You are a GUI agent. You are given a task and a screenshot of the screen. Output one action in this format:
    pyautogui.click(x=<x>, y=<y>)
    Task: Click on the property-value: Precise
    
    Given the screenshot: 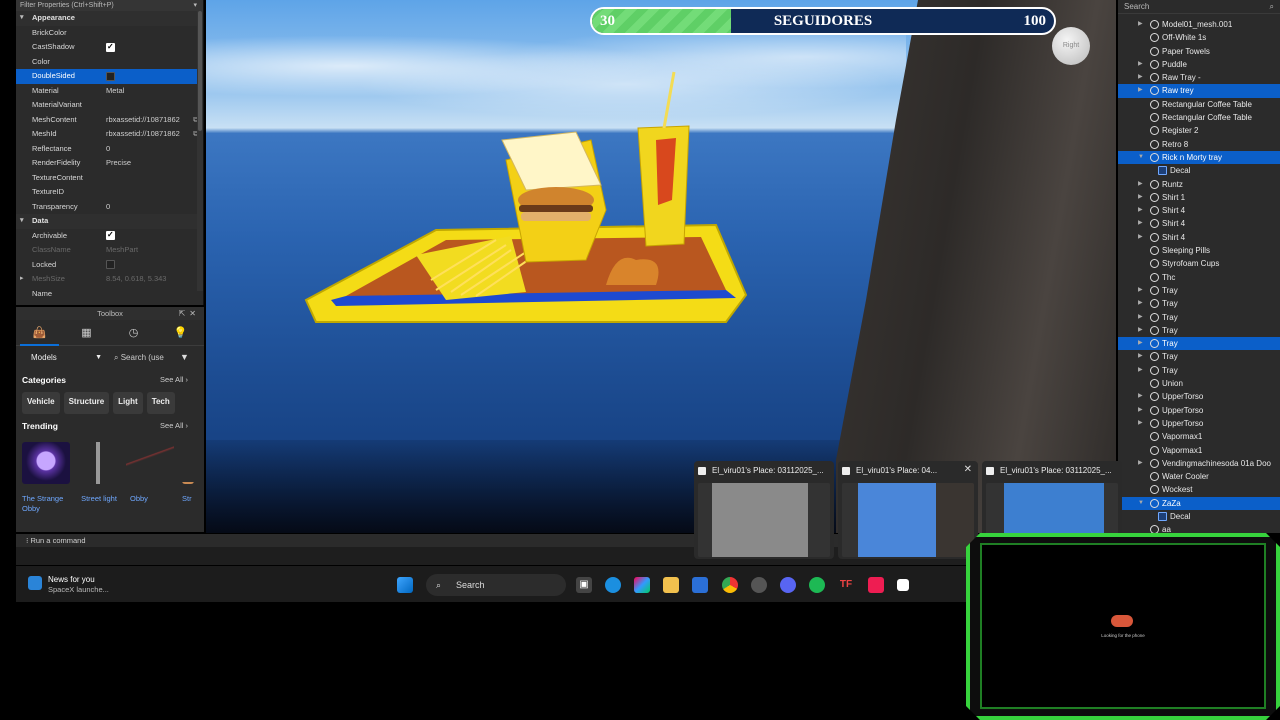 What is the action you would take?
    pyautogui.click(x=149, y=163)
    